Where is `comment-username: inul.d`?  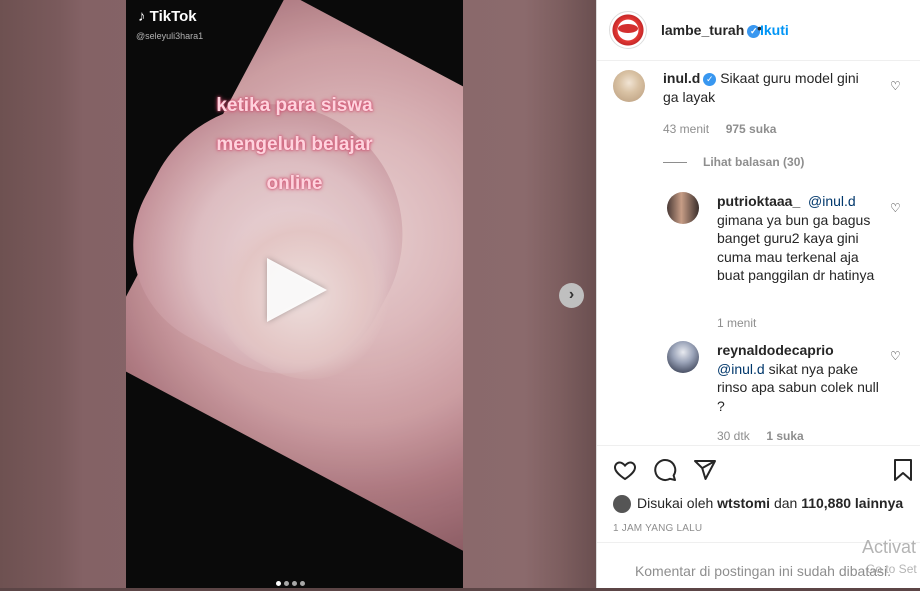
comment-username: inul.d is located at coordinates (681, 78).